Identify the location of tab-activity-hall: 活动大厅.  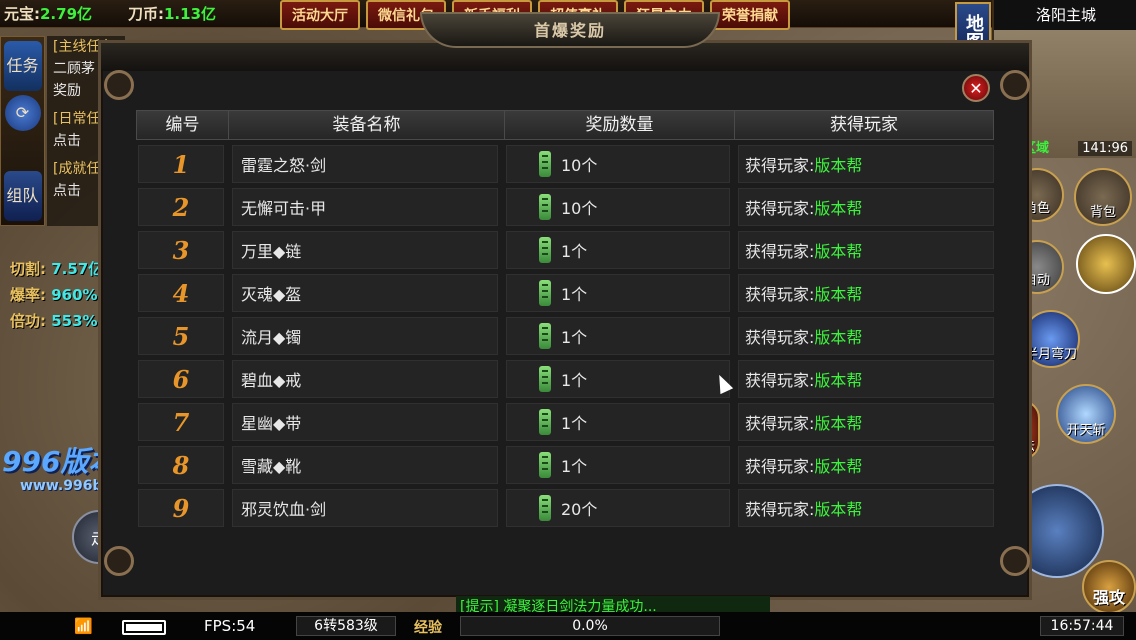
(320, 15).